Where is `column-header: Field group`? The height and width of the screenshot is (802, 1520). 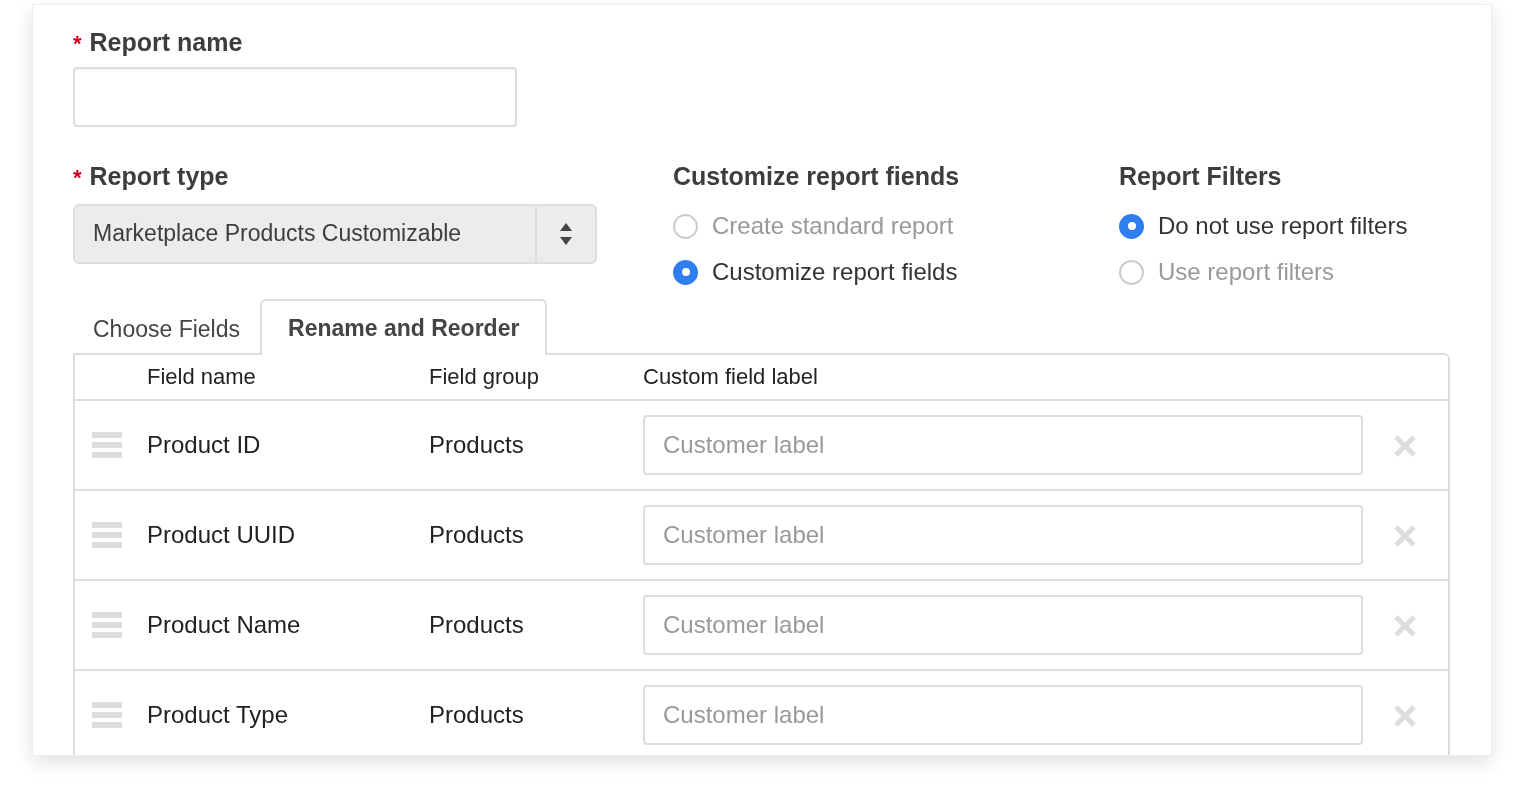 column-header: Field group is located at coordinates (485, 377).